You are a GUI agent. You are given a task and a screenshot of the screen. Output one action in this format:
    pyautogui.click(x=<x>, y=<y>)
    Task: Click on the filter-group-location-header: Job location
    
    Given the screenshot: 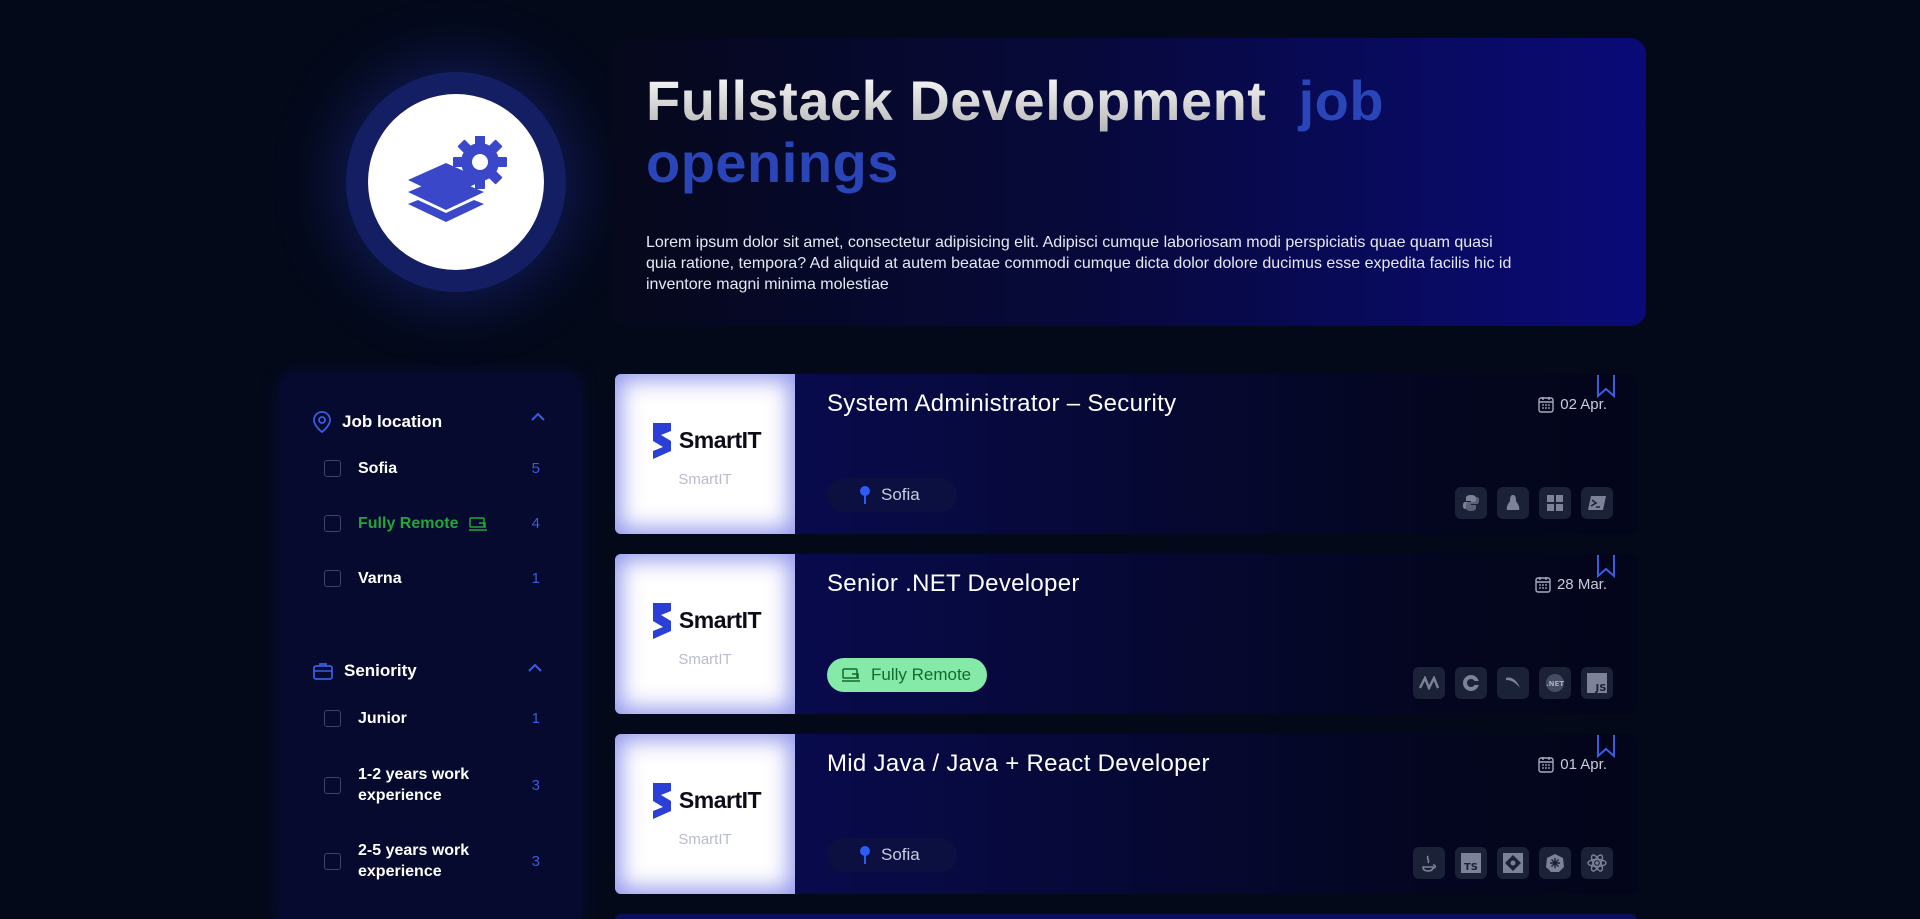 What is the action you would take?
    pyautogui.click(x=428, y=422)
    